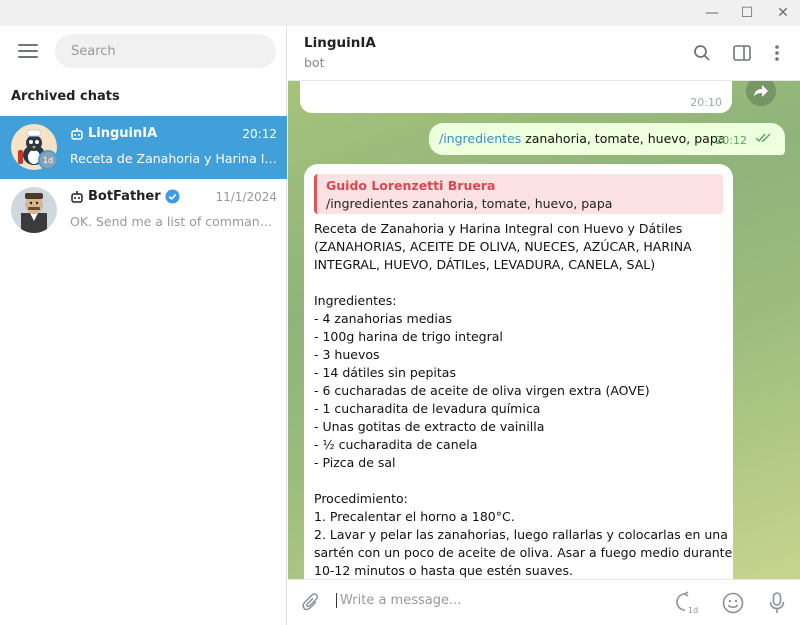 Image resolution: width=800 pixels, height=625 pixels. Describe the element at coordinates (623, 138) in the screenshot. I see `outgoing-args: zanahoria, tomate, huevo, papa` at that location.